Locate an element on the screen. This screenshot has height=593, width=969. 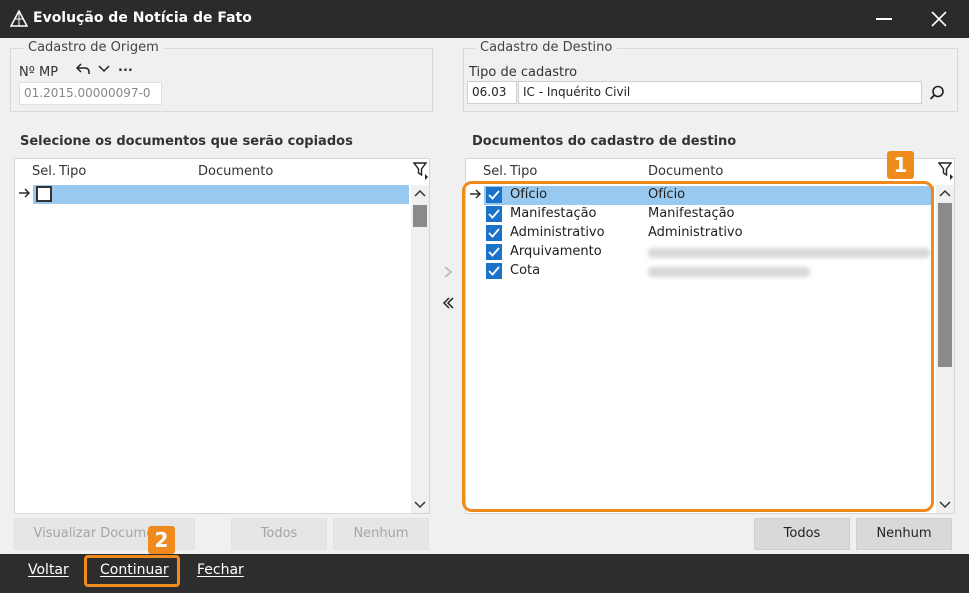
search-icon is located at coordinates (937, 93).